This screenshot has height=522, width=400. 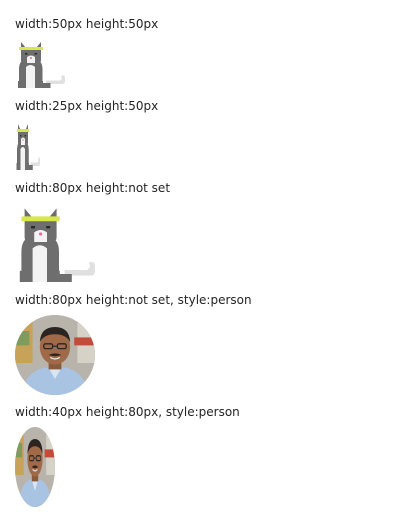 What do you see at coordinates (127, 412) in the screenshot?
I see `sample-label: width:40px height:80px, style:person` at bounding box center [127, 412].